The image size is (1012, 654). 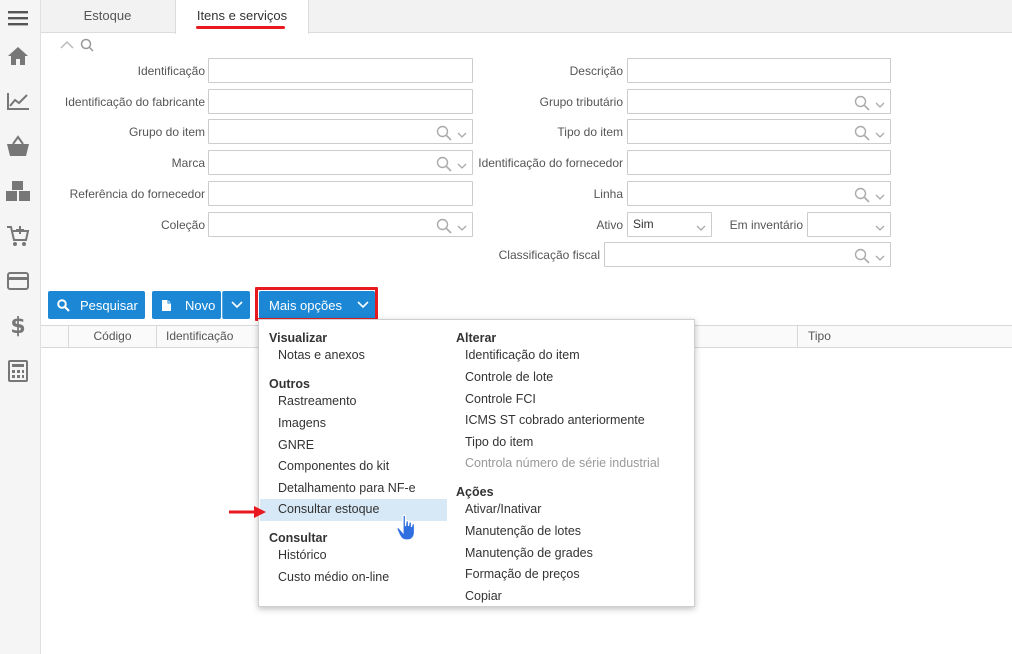 I want to click on menu-item-custo-medio: Custo médio on-line, so click(x=333, y=577).